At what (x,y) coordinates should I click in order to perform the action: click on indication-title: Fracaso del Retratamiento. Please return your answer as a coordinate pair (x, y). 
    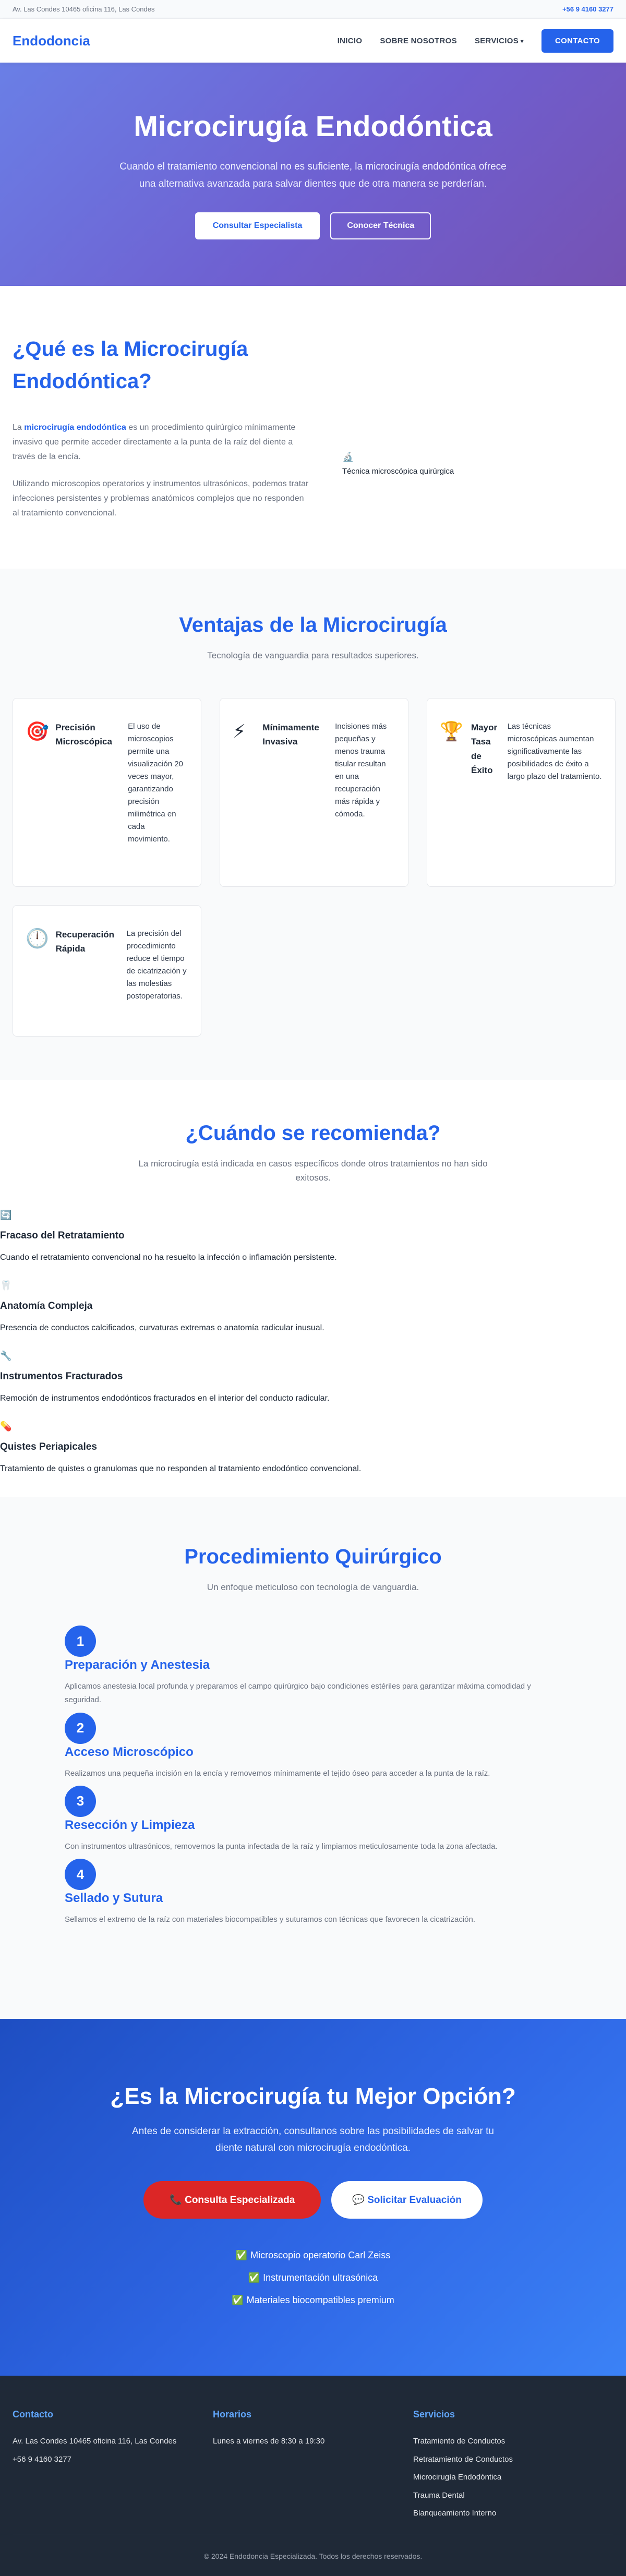
    Looking at the image, I should click on (62, 1236).